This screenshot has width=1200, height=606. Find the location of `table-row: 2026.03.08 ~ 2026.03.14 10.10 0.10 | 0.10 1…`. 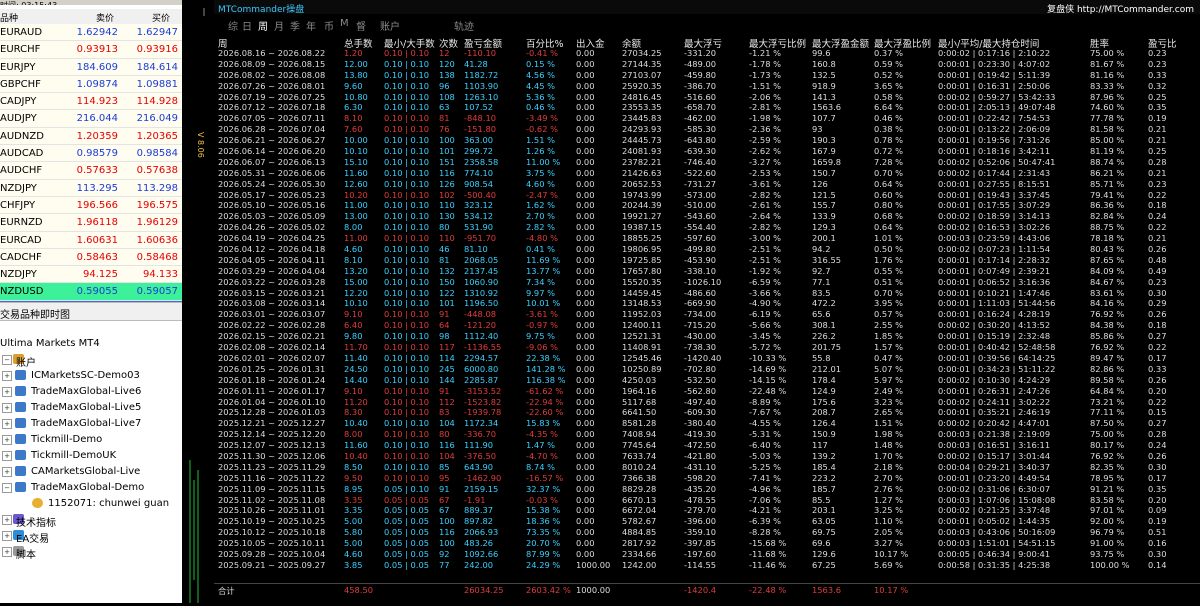

table-row: 2026.03.08 ~ 2026.03.14 10.10 0.10 | 0.10 1… is located at coordinates (707, 303).